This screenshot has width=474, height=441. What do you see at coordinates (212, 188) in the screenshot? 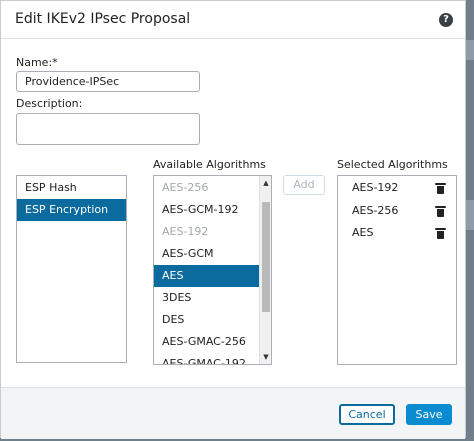
I see `available-item-aes-256: AES-256` at bounding box center [212, 188].